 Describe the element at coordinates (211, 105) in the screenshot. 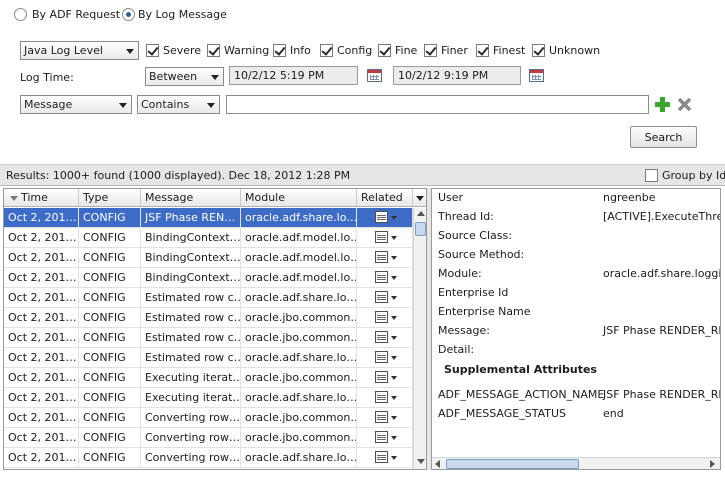

I see `chevron-down-icon` at that location.